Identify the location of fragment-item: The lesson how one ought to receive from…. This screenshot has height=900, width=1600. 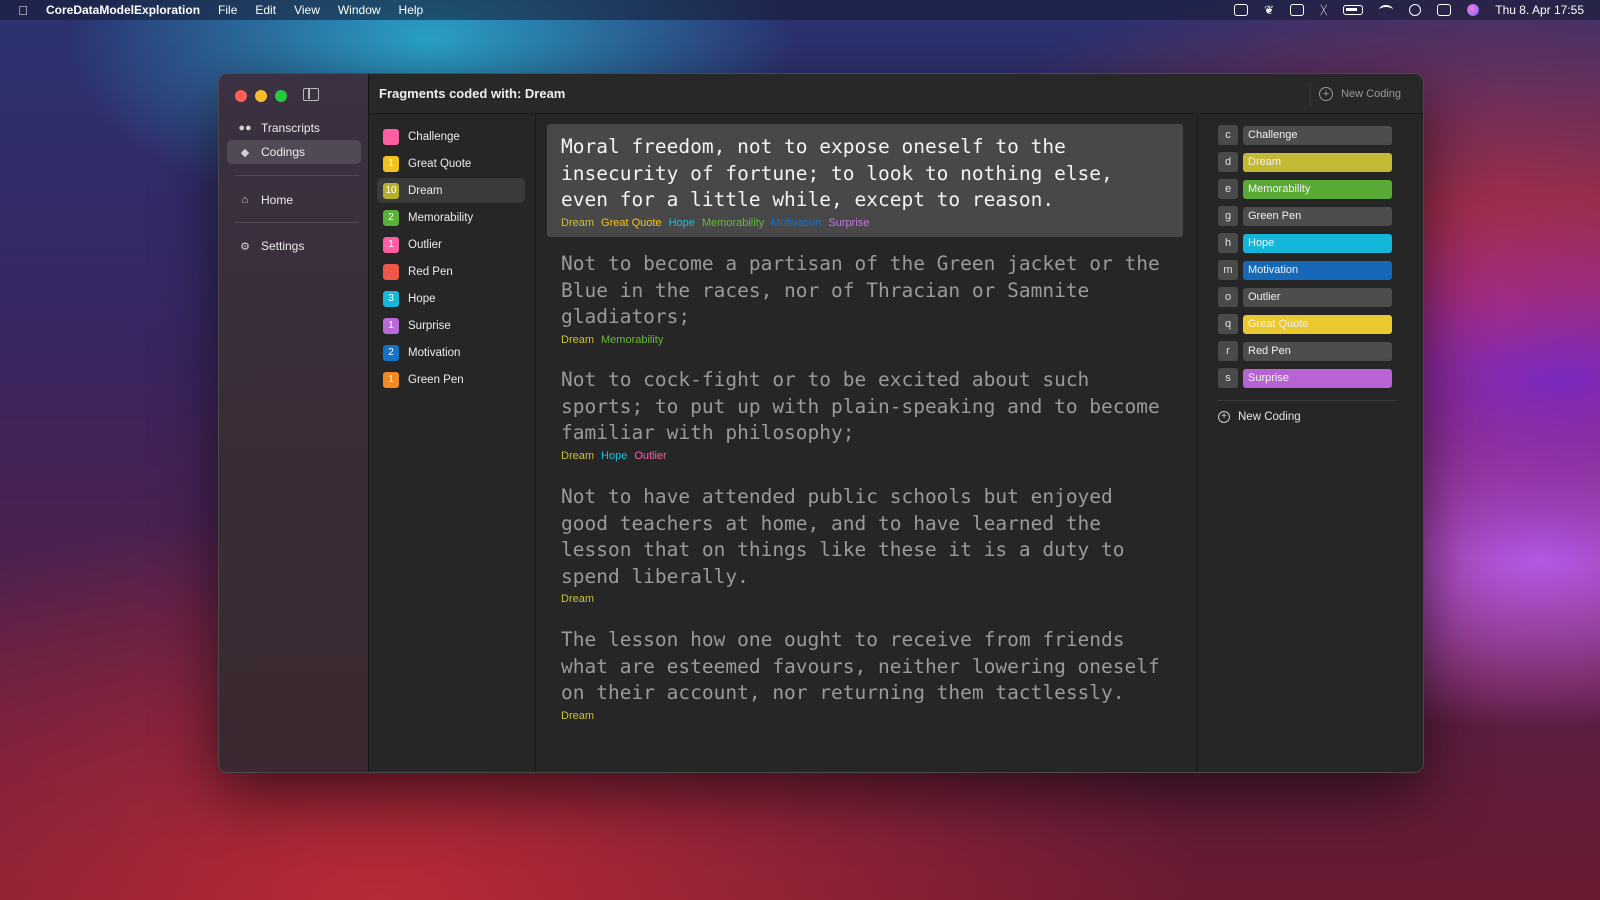
(865, 673).